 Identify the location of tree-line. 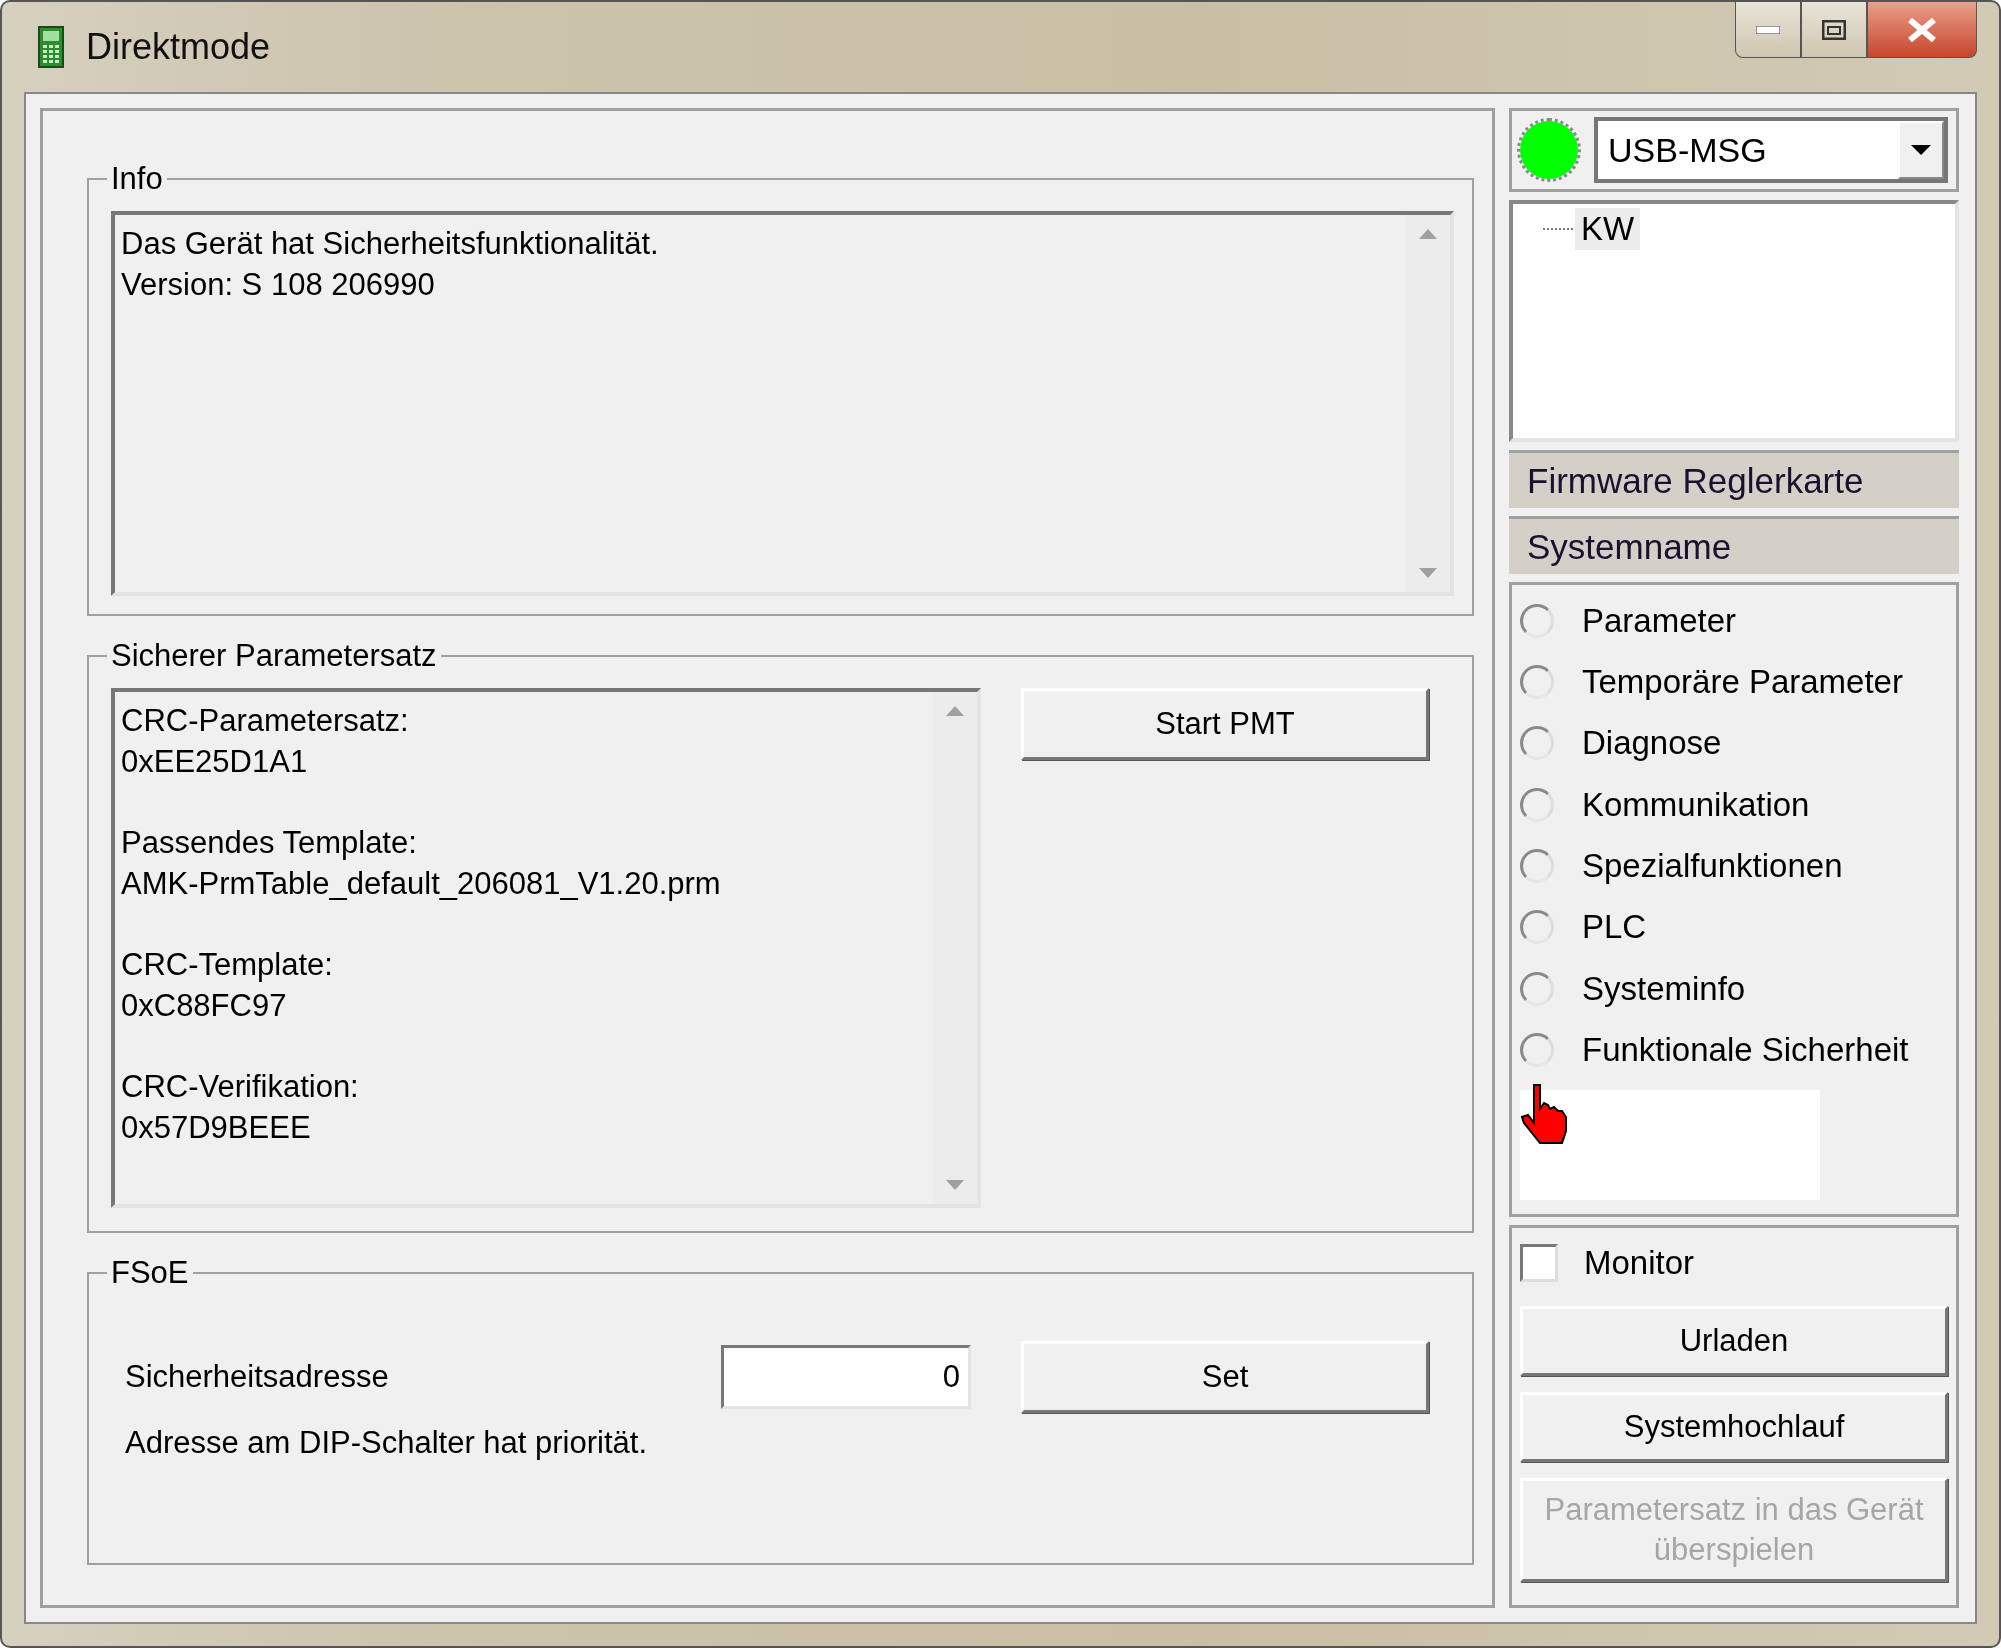
(1558, 229).